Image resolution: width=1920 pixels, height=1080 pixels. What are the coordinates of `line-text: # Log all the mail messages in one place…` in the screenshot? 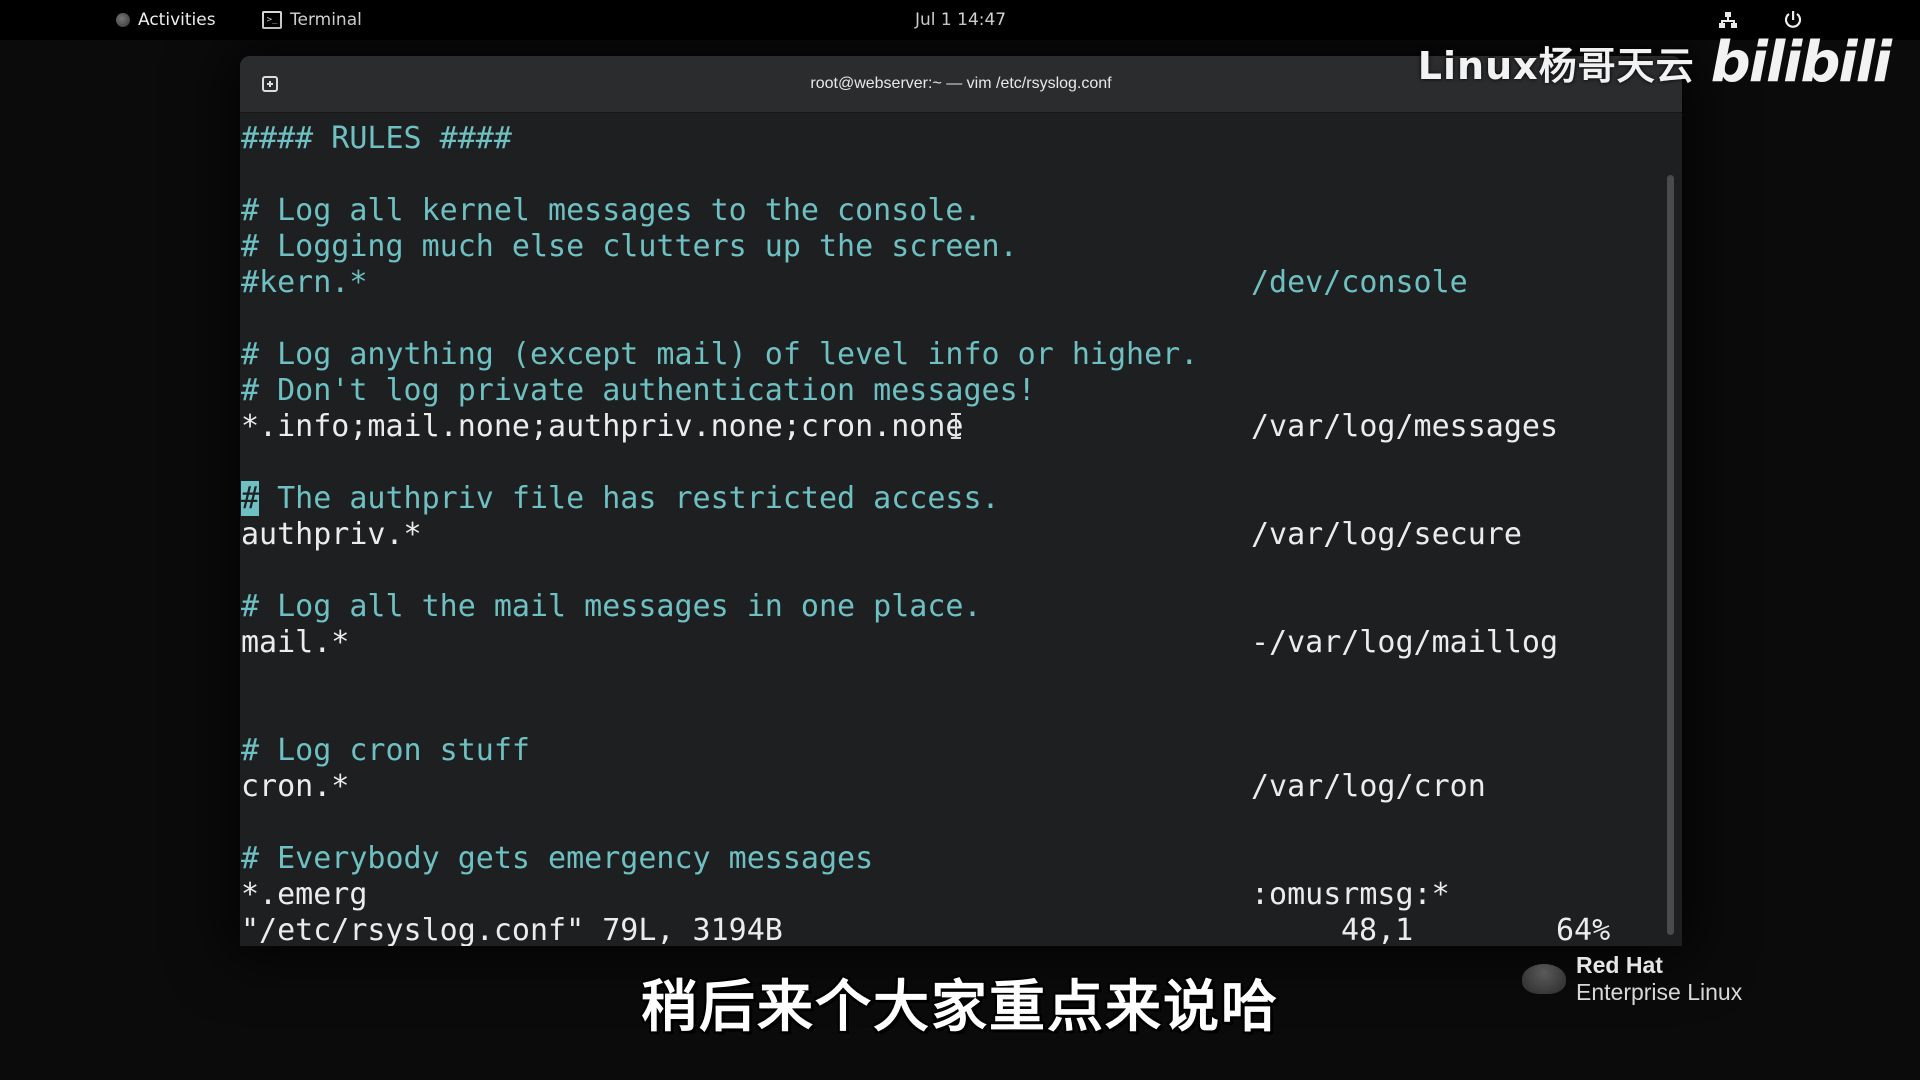 It's located at (611, 606).